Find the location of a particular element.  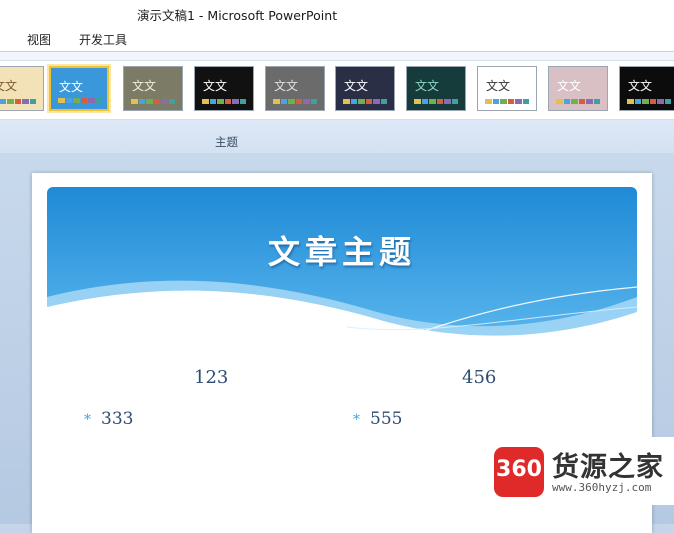

watermark: 360 货源之家 www.360hyzj.com is located at coordinates (580, 471).